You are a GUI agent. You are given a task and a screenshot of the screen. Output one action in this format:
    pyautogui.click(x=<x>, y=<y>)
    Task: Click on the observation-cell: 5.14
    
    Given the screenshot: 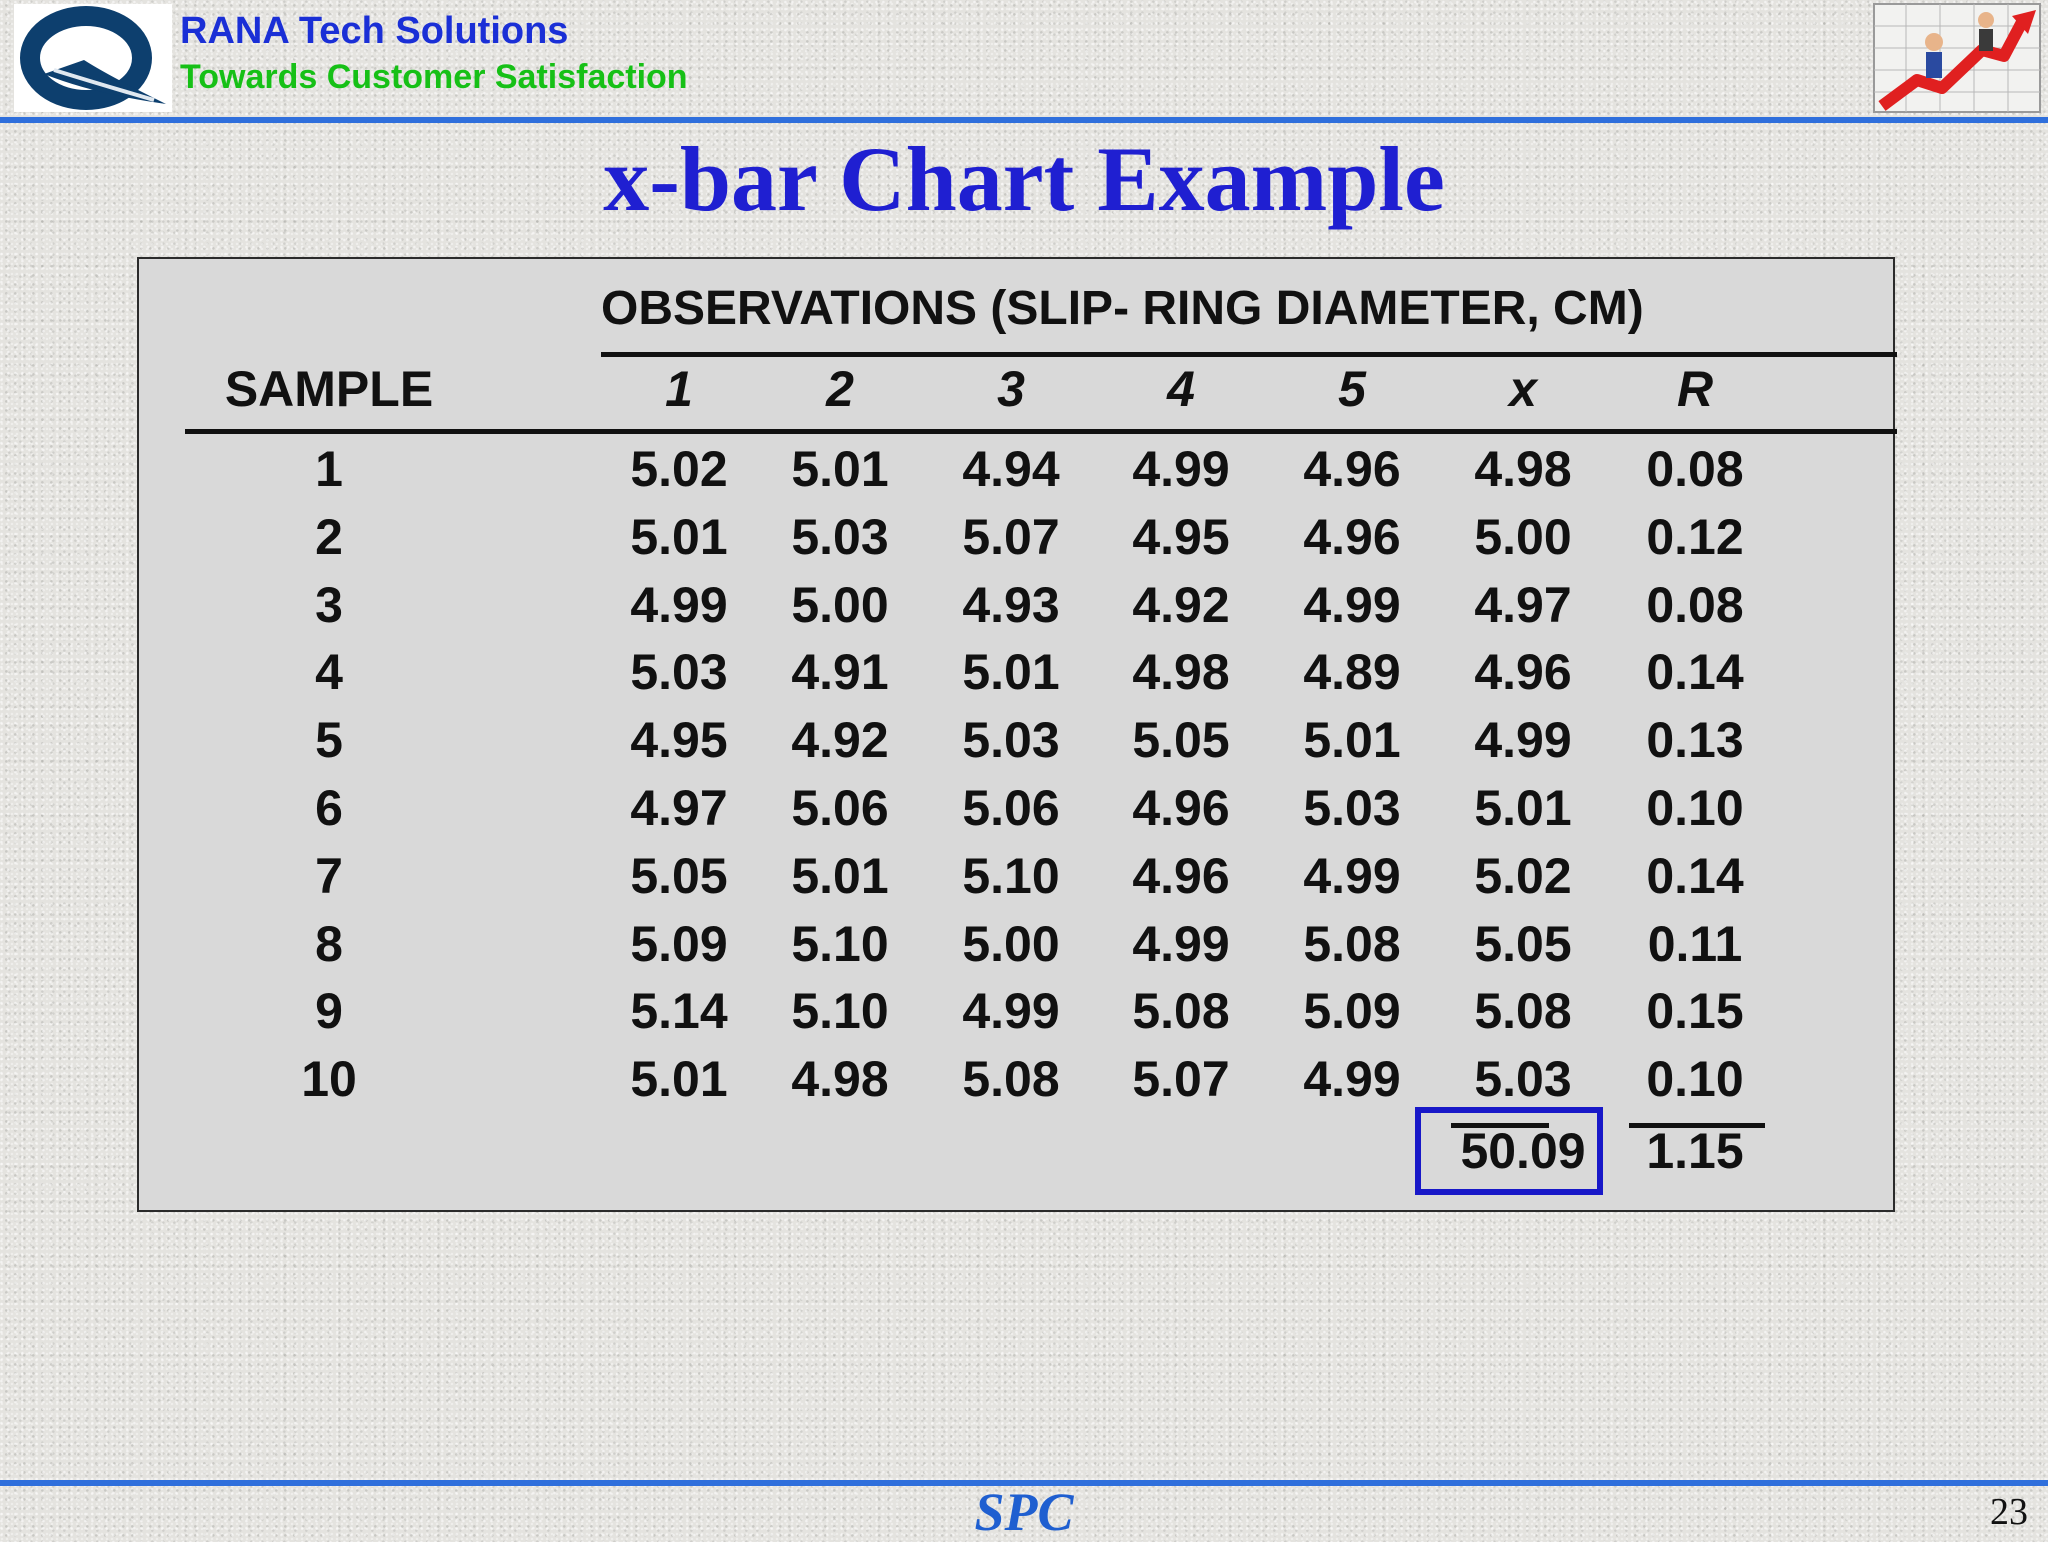 What is the action you would take?
    pyautogui.click(x=679, y=1011)
    